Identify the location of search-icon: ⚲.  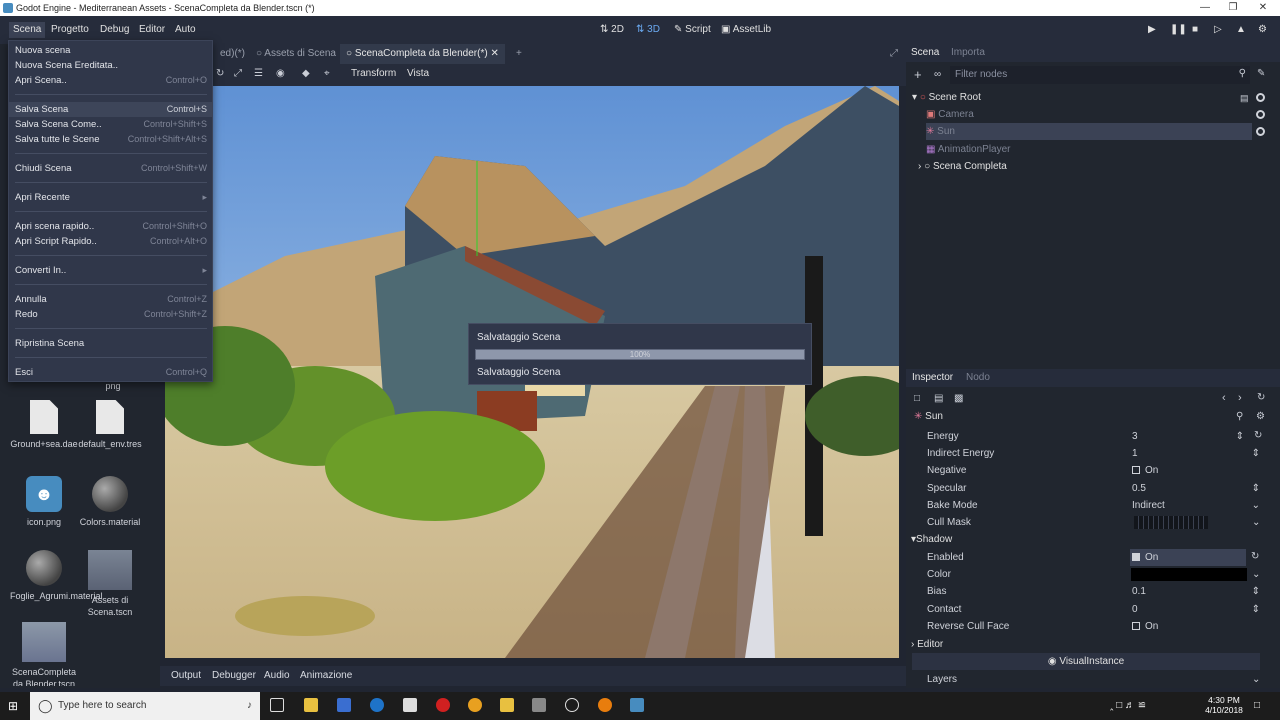
(1239, 416).